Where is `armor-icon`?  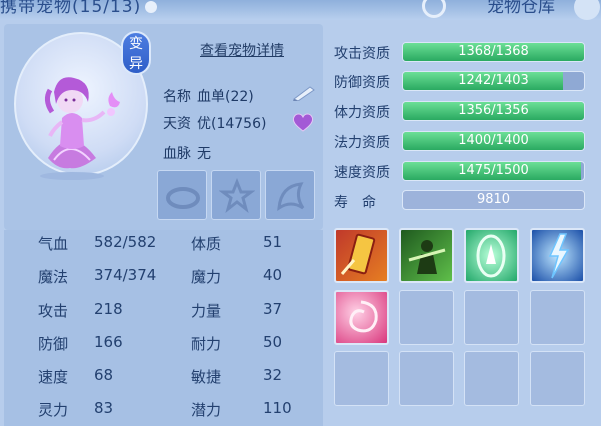
armor-icon is located at coordinates (237, 195).